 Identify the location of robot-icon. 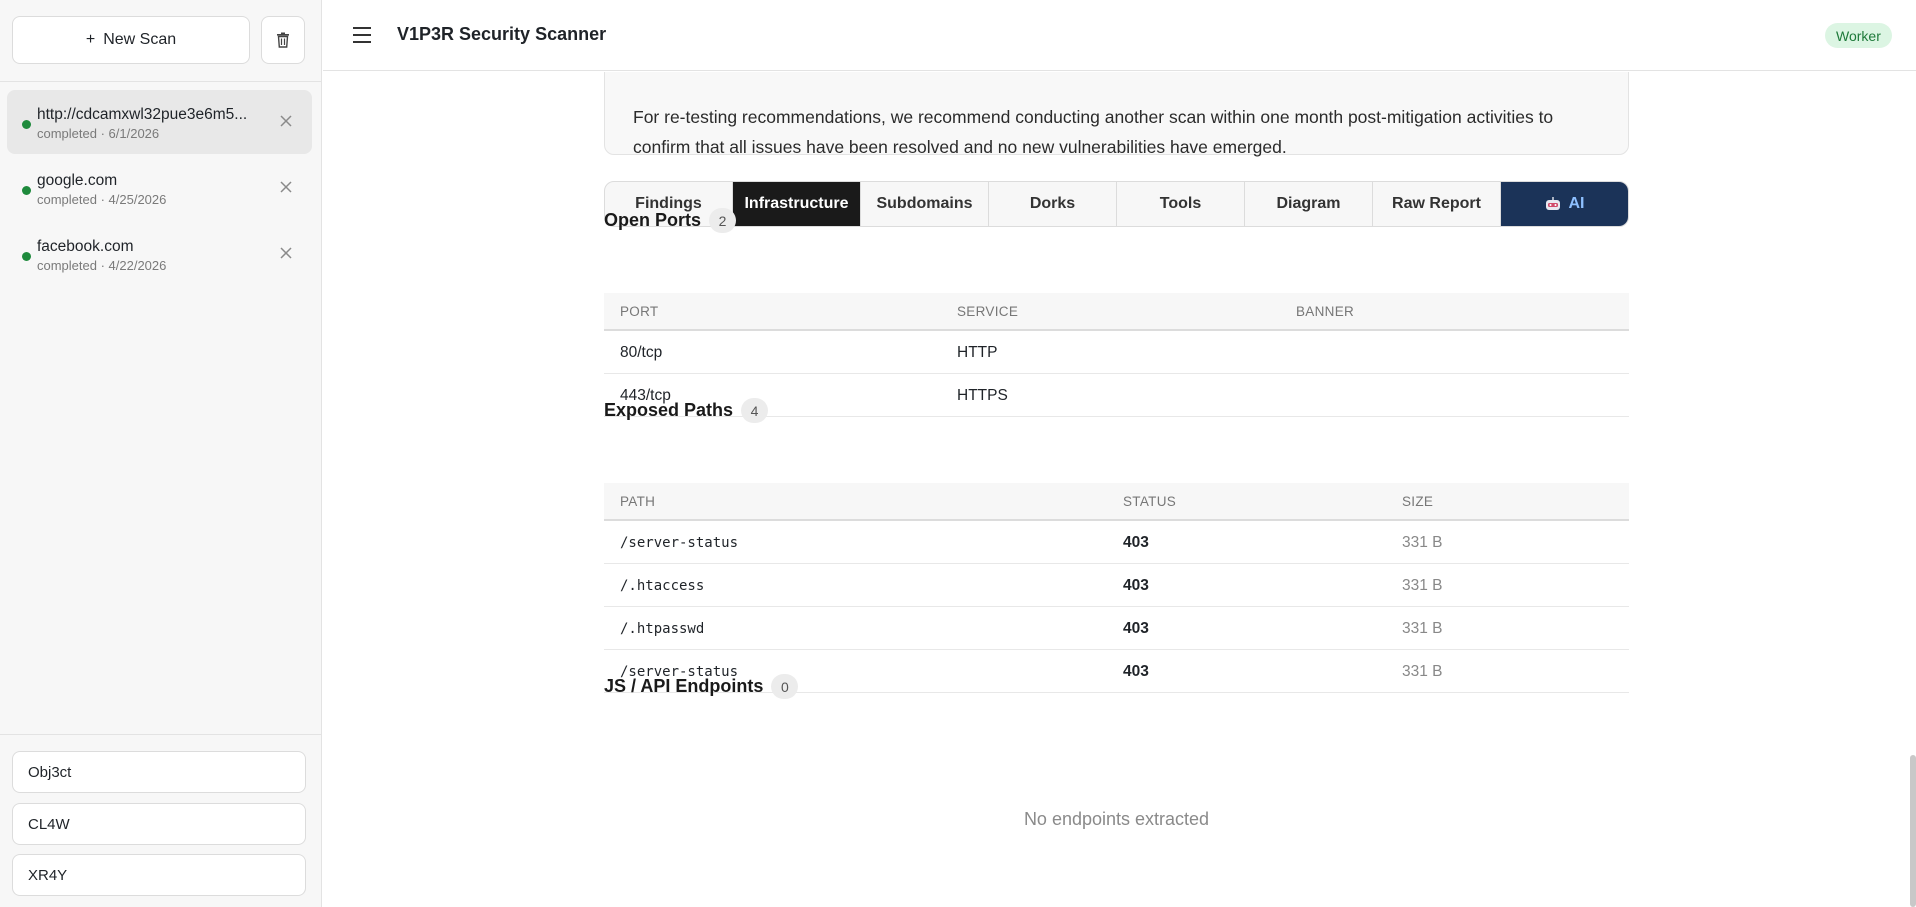
(1552, 203).